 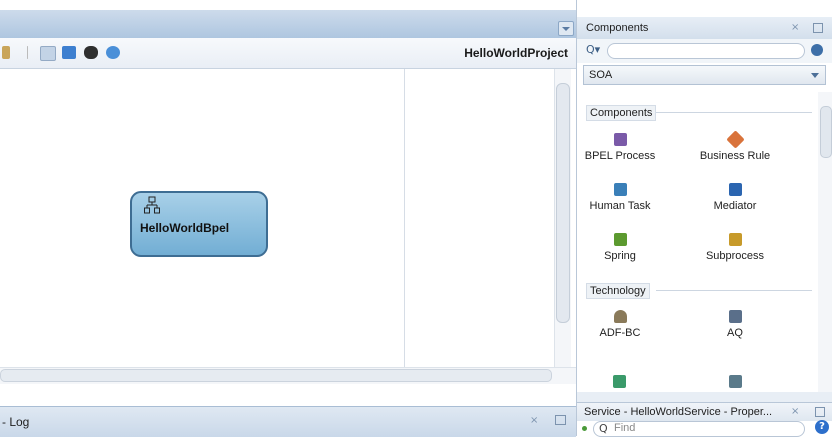 I want to click on go-arrow-icon, so click(x=817, y=50).